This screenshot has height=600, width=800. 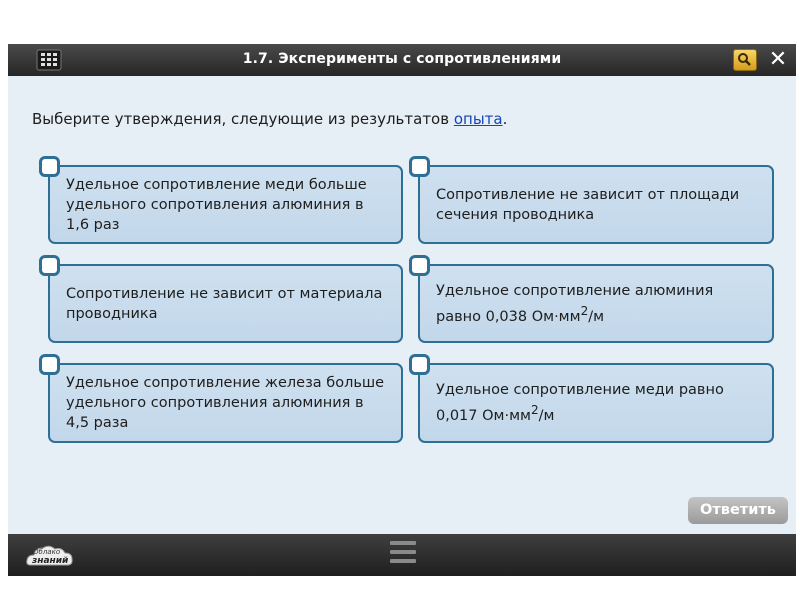 I want to click on experiment-link: опыта, so click(x=478, y=119).